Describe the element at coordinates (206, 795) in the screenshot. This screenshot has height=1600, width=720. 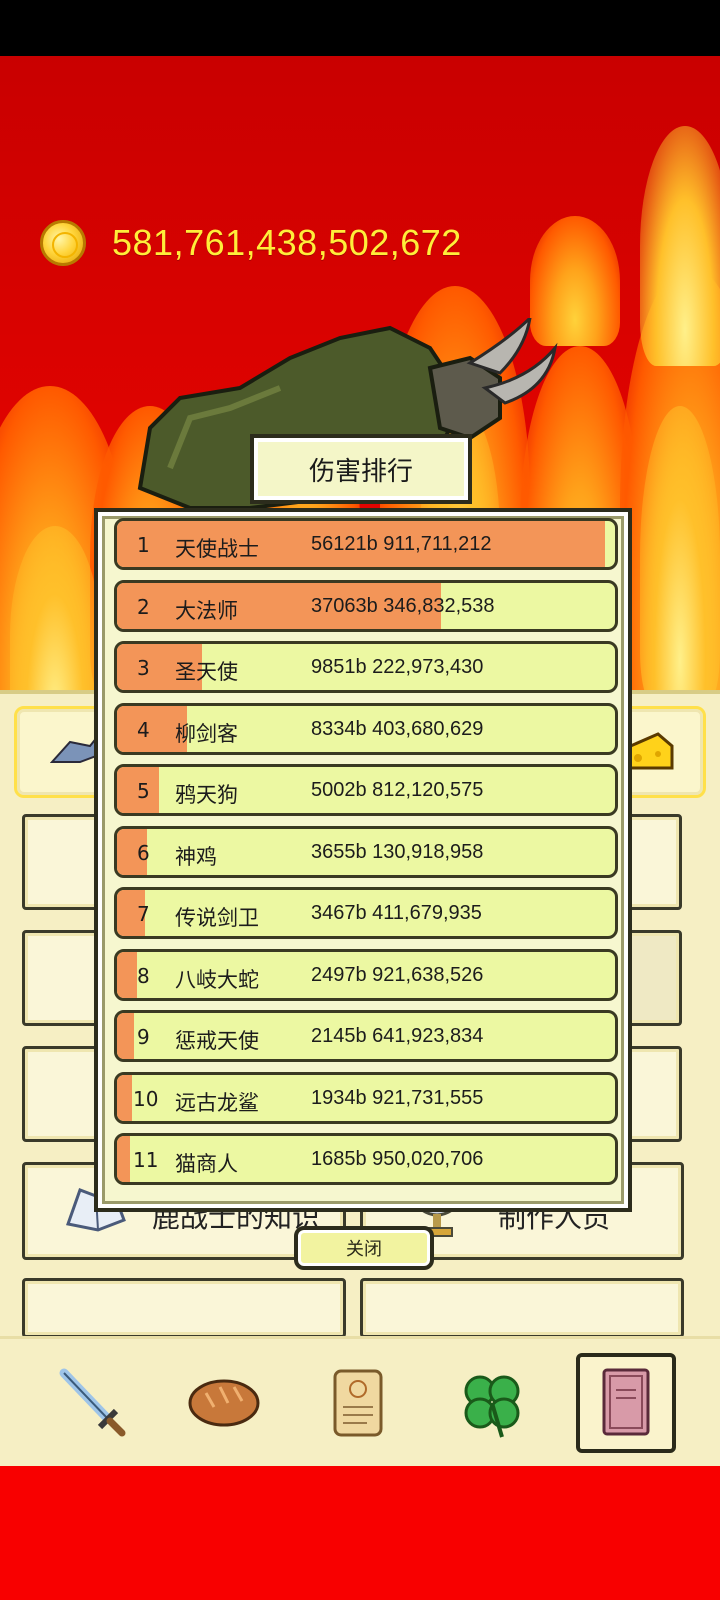
I see `hero-name: 鸦天狗` at that location.